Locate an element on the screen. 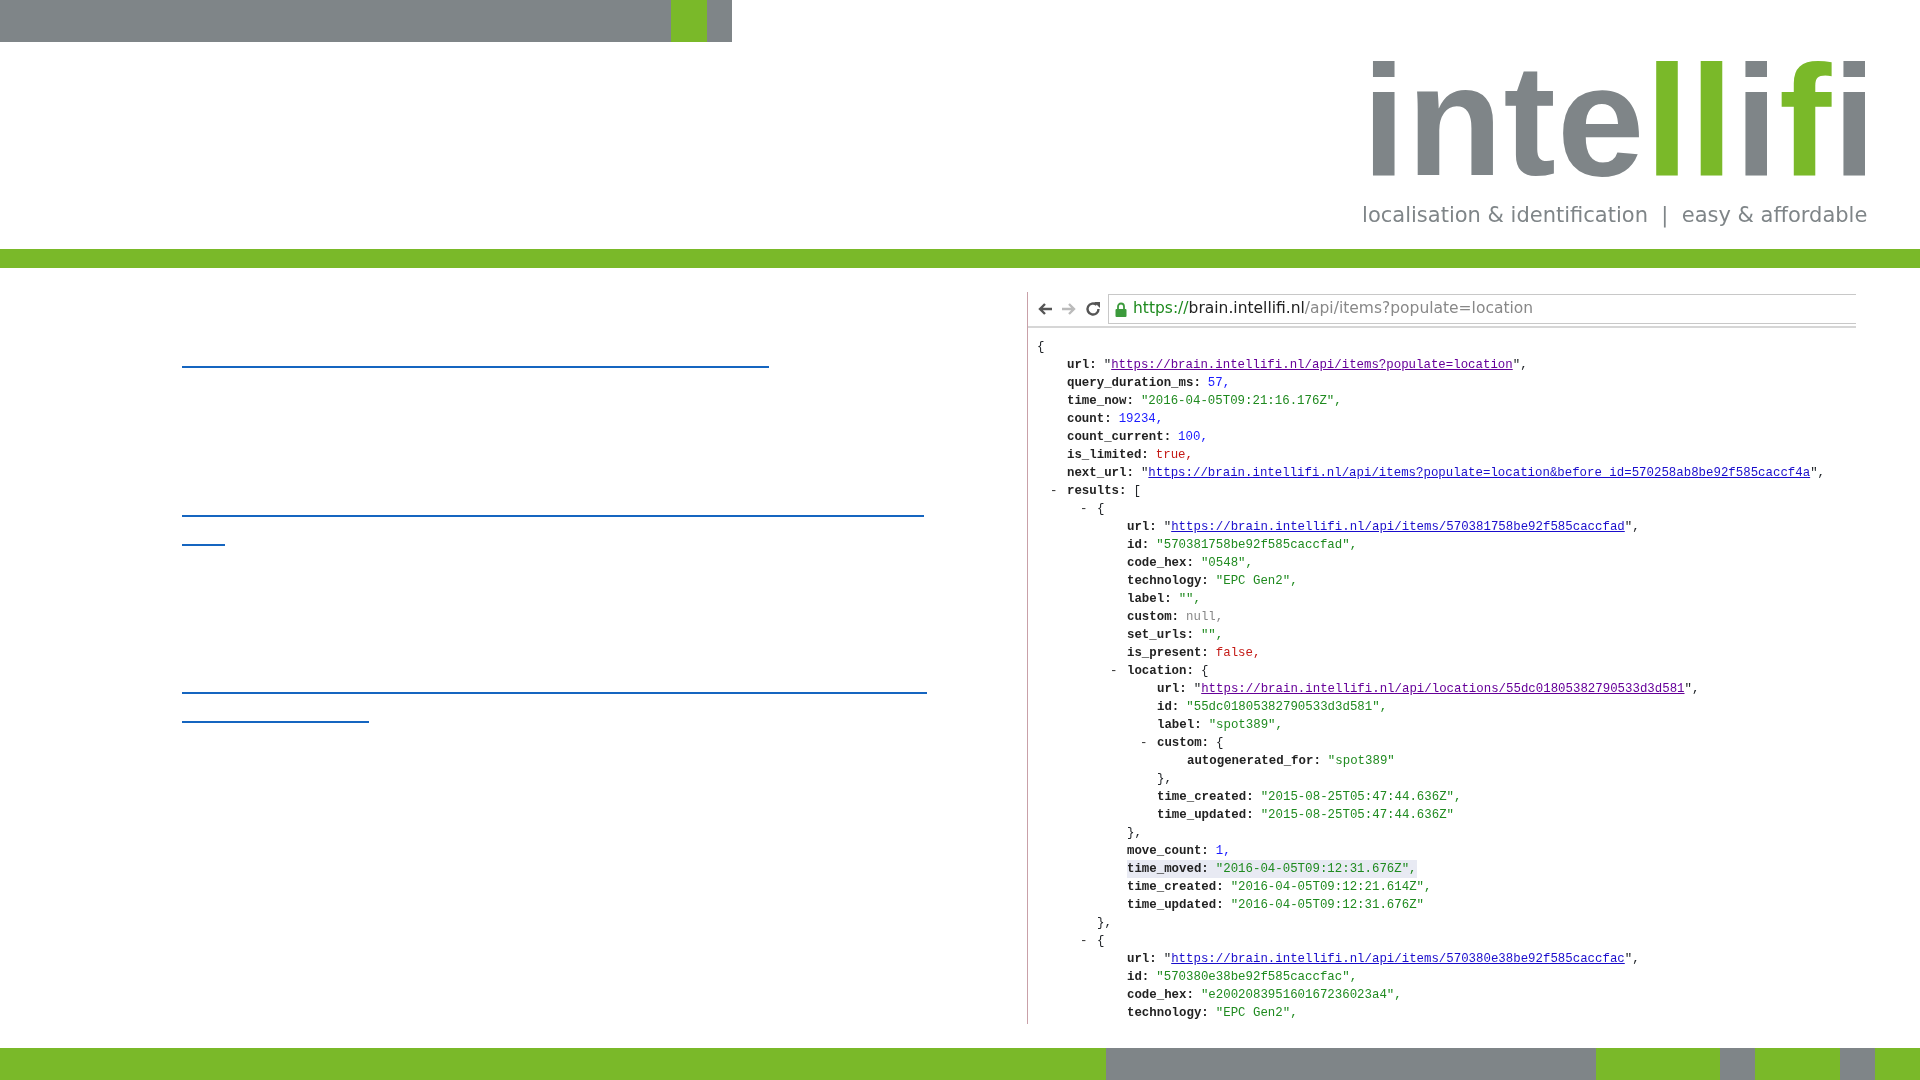 The width and height of the screenshot is (1920, 1080). json-value: "570381758be92f585caccfad", is located at coordinates (1257, 545).